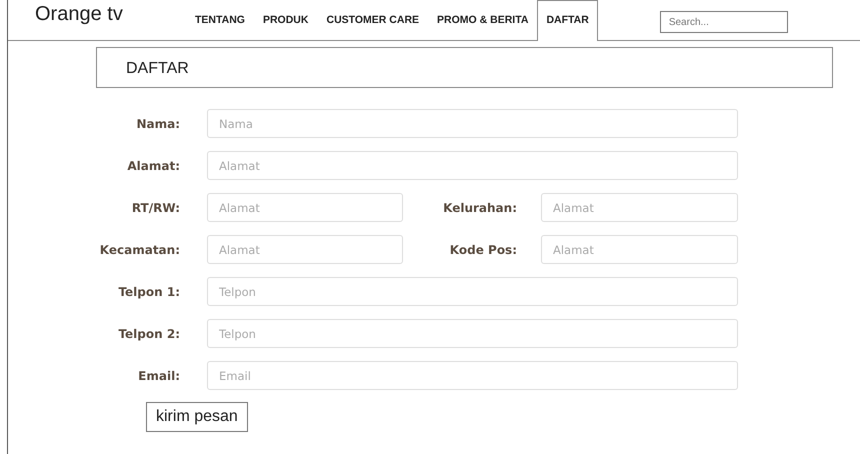 The height and width of the screenshot is (454, 860). What do you see at coordinates (153, 166) in the screenshot?
I see `field-label: Alamat:` at bounding box center [153, 166].